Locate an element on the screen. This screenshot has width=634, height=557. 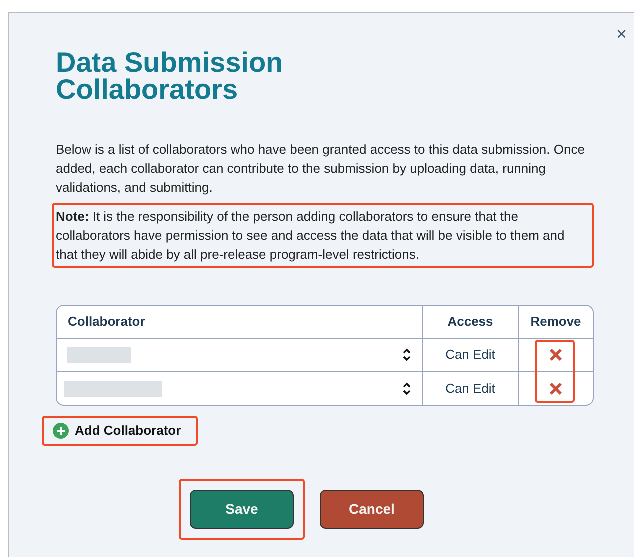
save-button: Save is located at coordinates (242, 509).